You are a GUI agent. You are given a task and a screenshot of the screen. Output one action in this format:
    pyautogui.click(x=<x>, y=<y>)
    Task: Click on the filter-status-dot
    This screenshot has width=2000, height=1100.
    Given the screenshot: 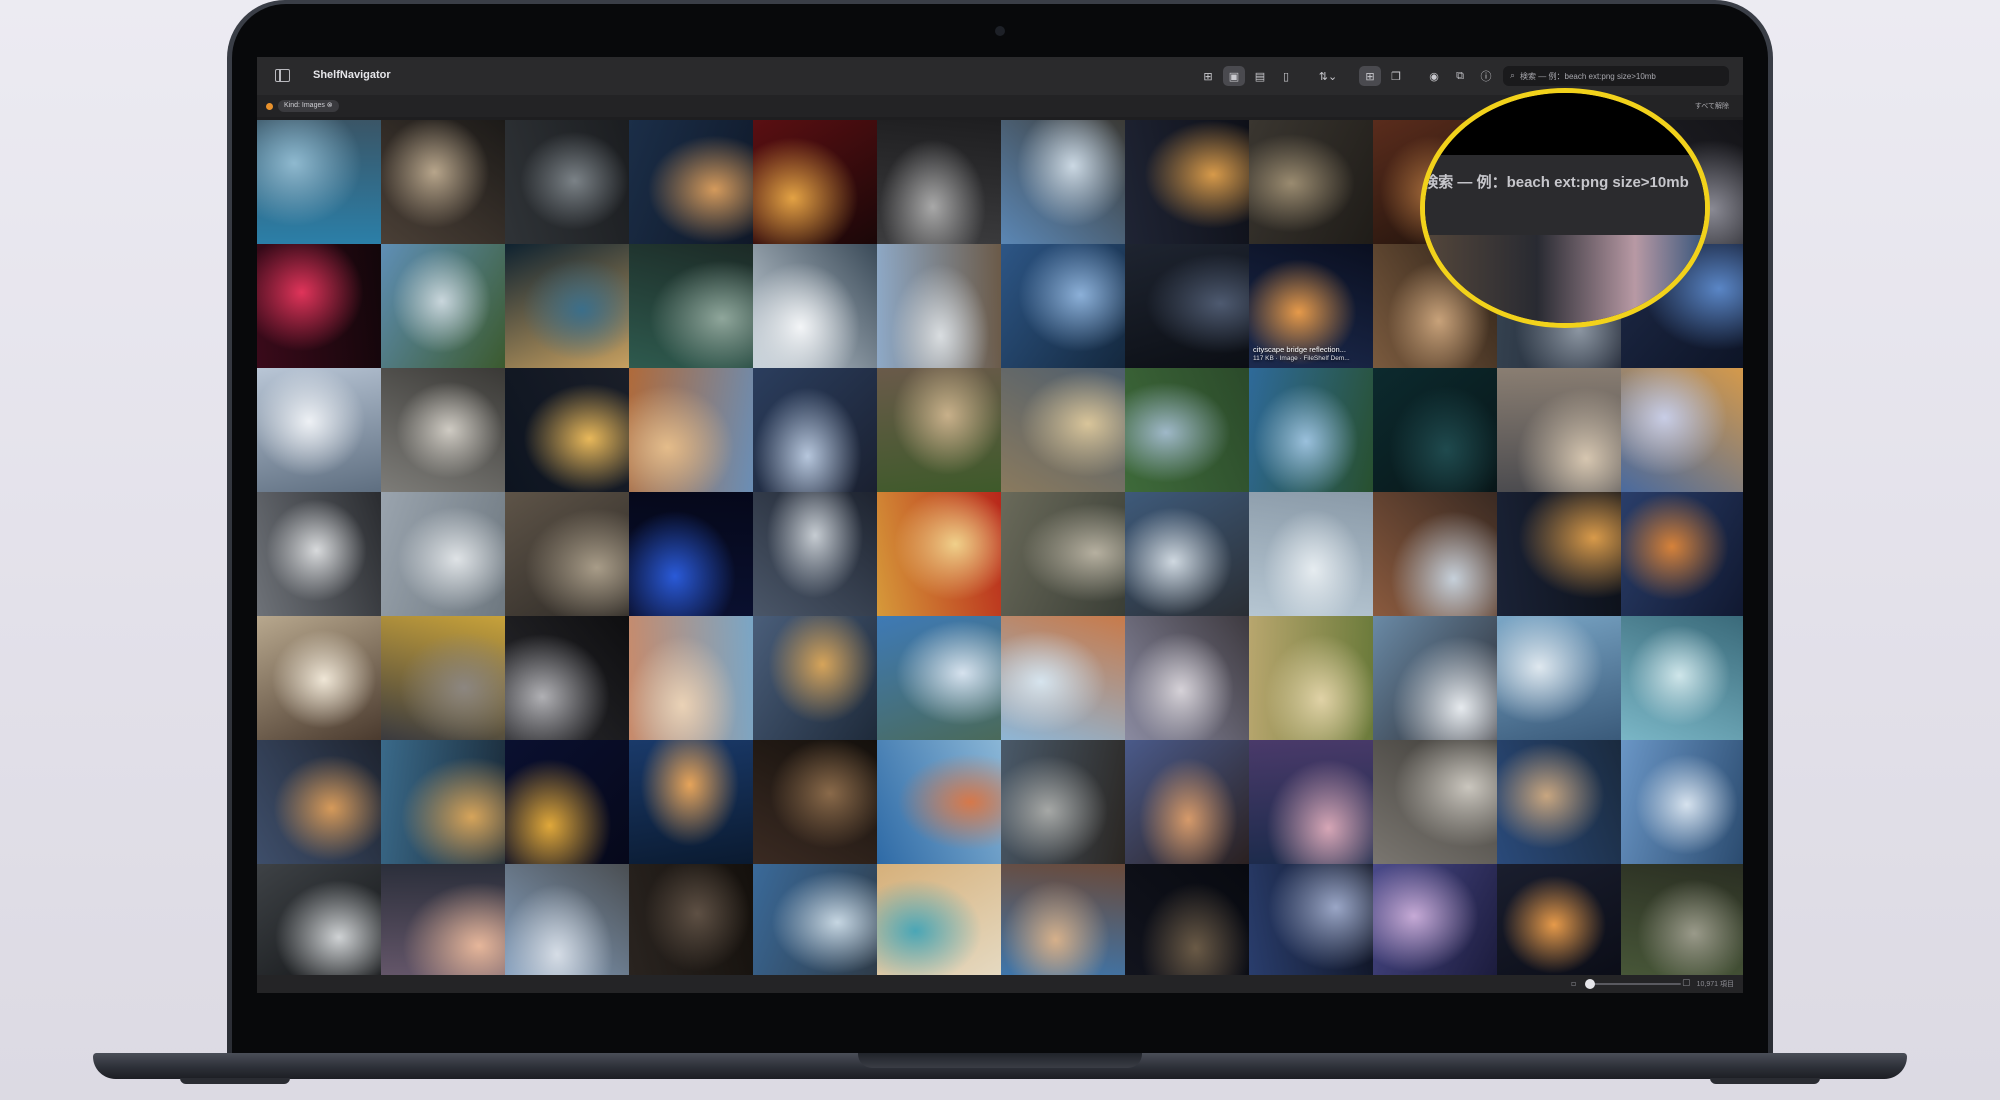 What is the action you would take?
    pyautogui.click(x=269, y=106)
    